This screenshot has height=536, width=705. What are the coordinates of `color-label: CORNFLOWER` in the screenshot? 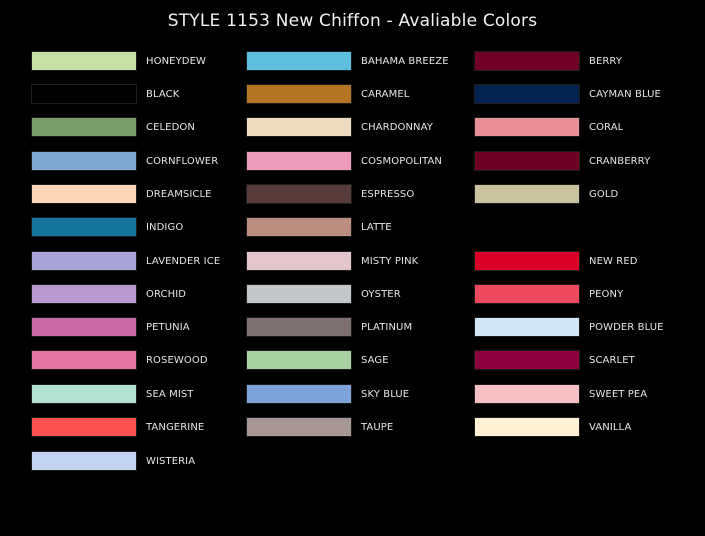 It's located at (182, 161).